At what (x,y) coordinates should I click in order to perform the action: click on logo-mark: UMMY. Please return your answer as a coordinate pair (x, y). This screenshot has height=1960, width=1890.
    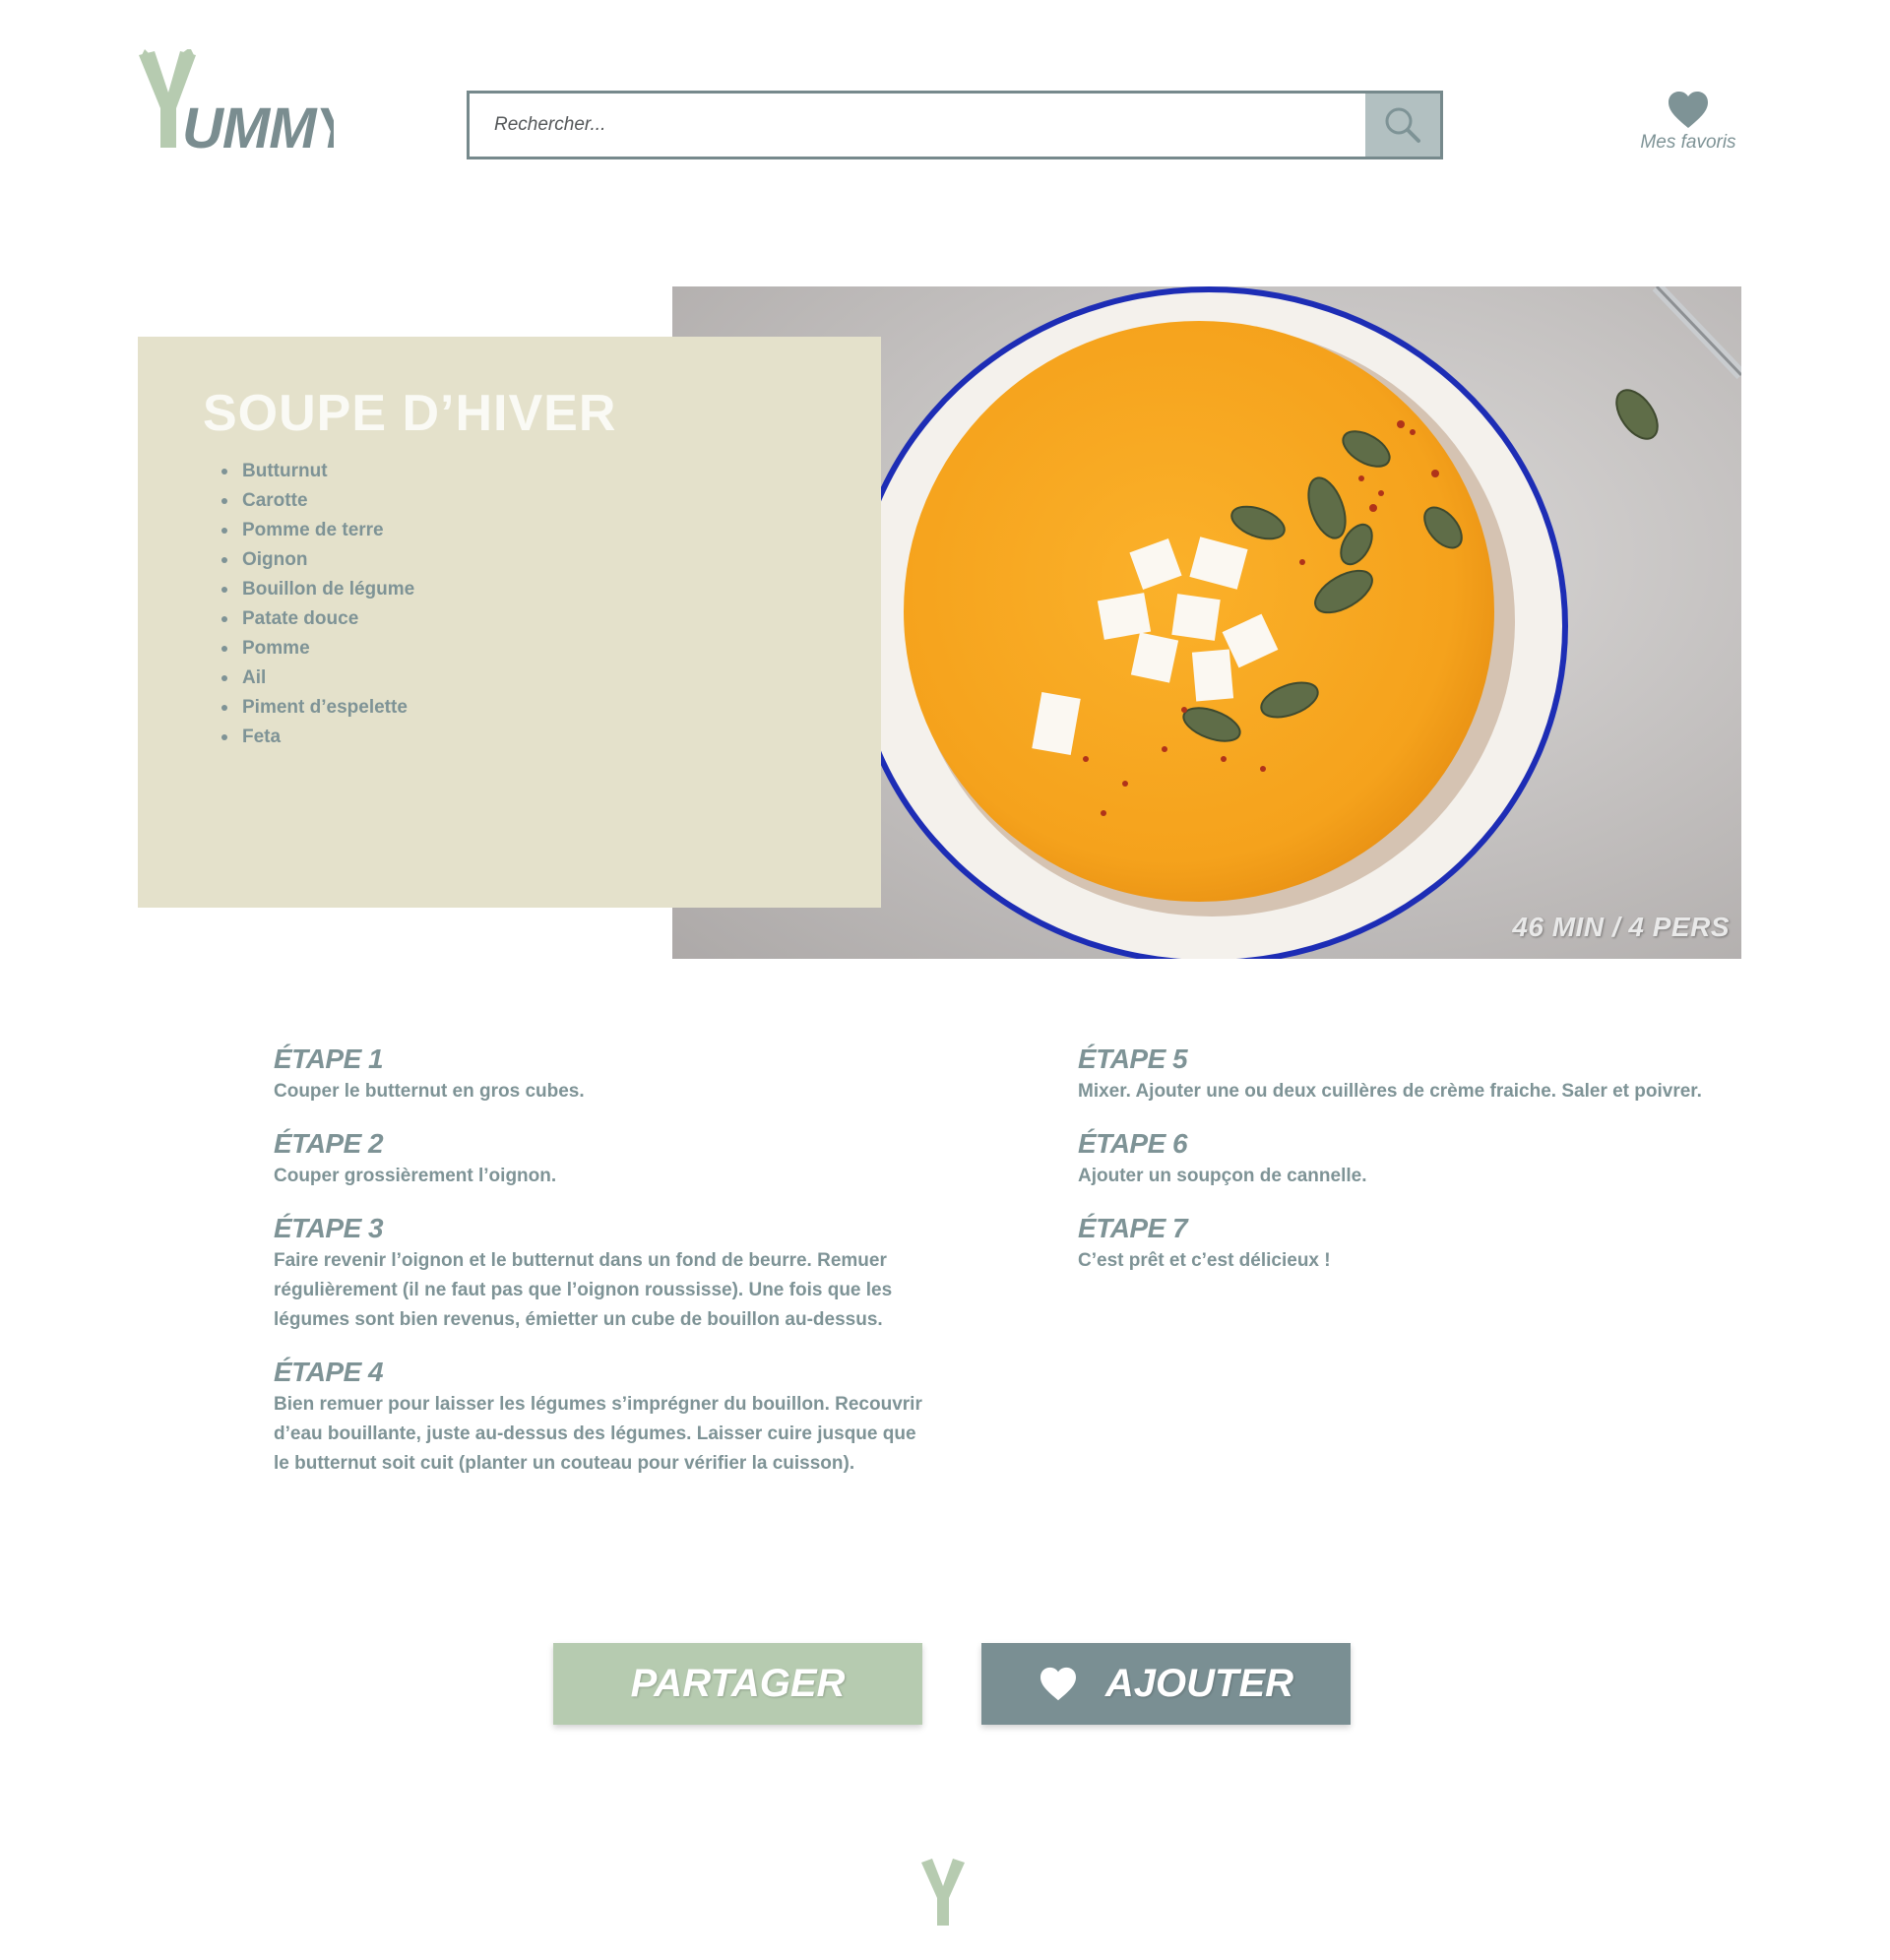
    Looking at the image, I should click on (249, 103).